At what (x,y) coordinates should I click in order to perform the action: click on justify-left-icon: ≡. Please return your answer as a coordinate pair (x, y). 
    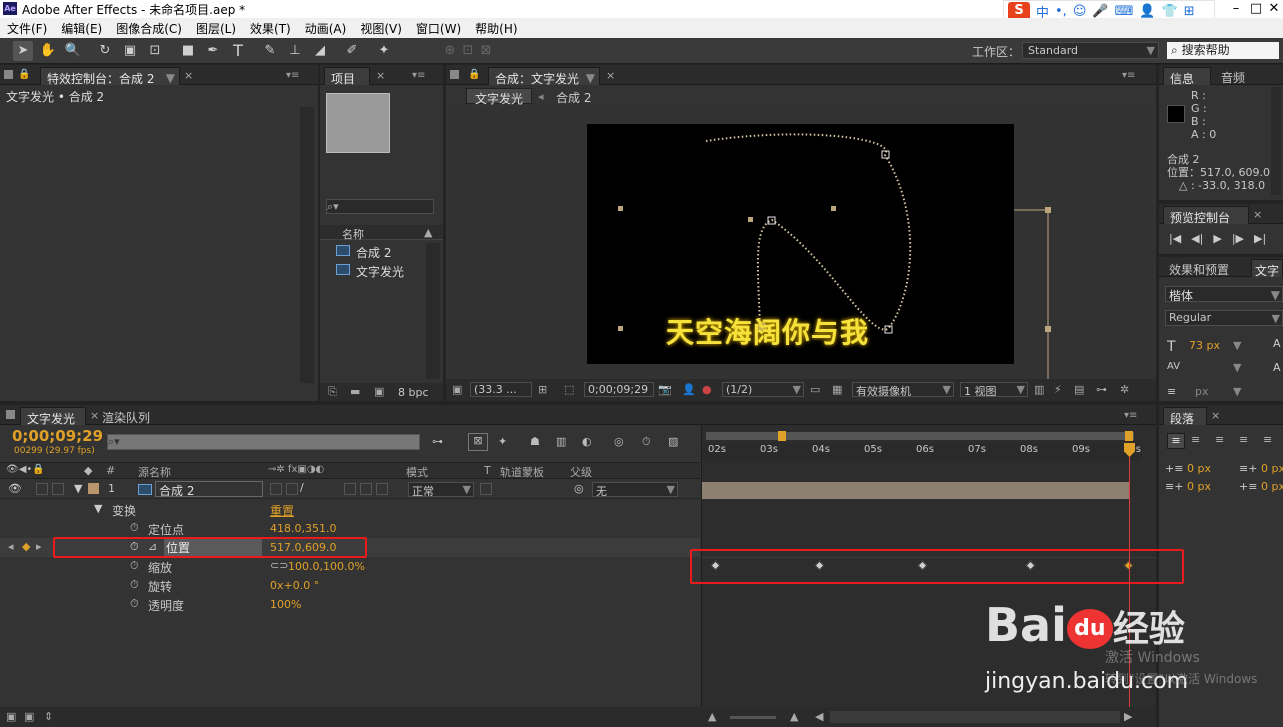
    Looking at the image, I should click on (1243, 439).